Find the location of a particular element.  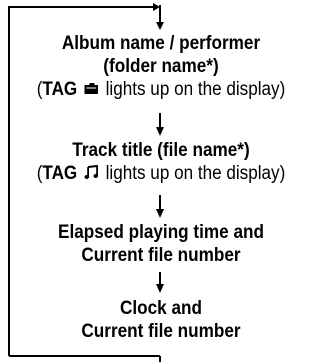

arrow-step1-step2-head is located at coordinates (160, 131).